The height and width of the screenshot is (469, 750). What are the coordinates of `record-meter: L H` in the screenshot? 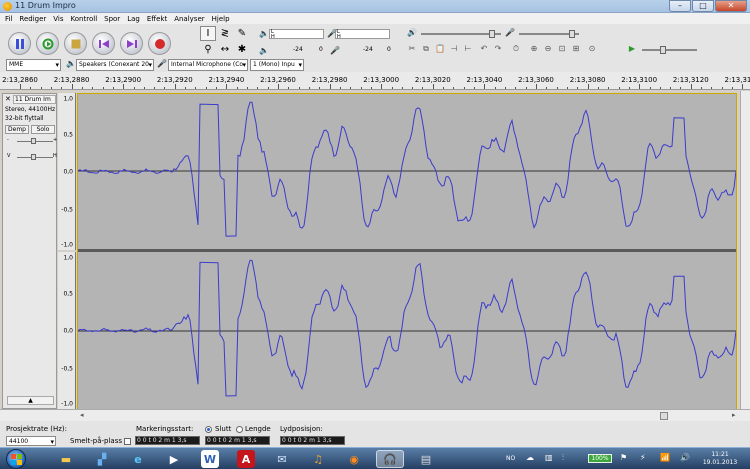 It's located at (362, 34).